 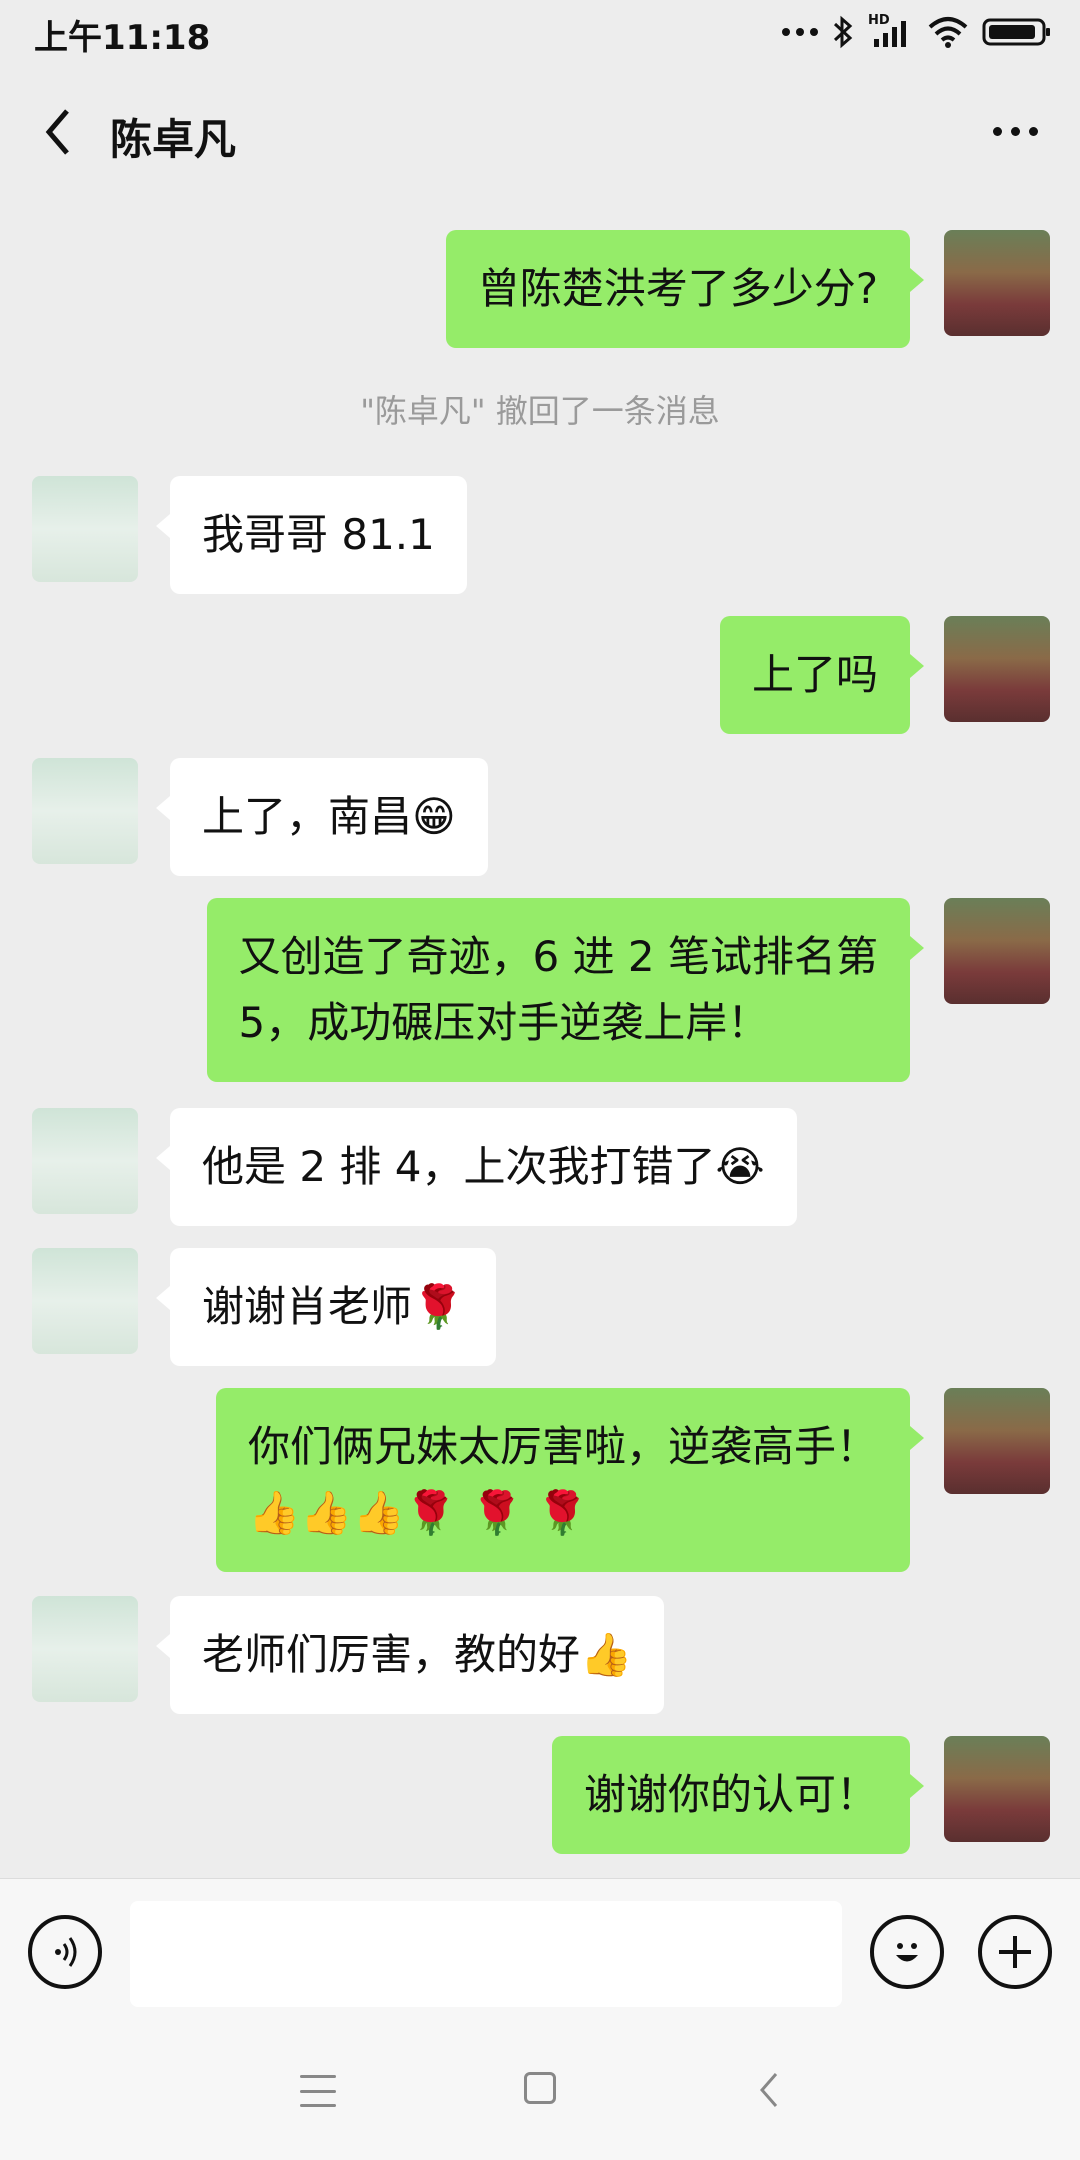 What do you see at coordinates (486, 1954) in the screenshot?
I see `message-input` at bounding box center [486, 1954].